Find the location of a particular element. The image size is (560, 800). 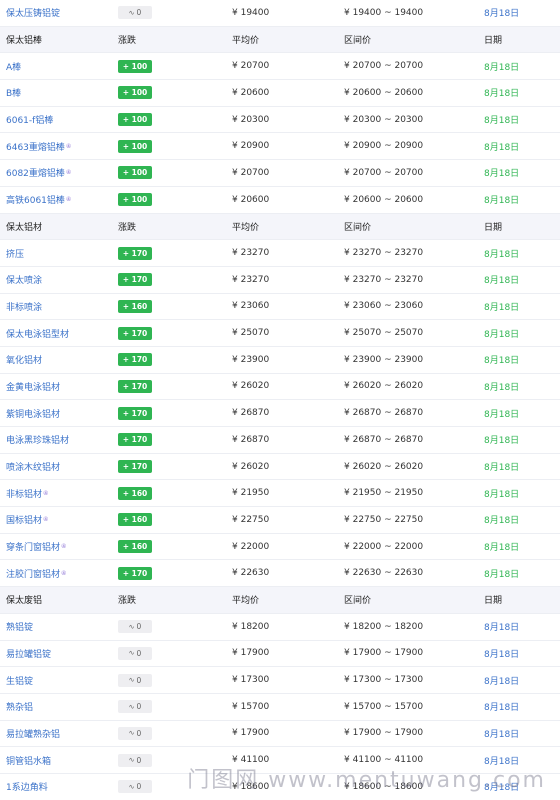

avg-price: ¥ 23270 is located at coordinates (251, 279).